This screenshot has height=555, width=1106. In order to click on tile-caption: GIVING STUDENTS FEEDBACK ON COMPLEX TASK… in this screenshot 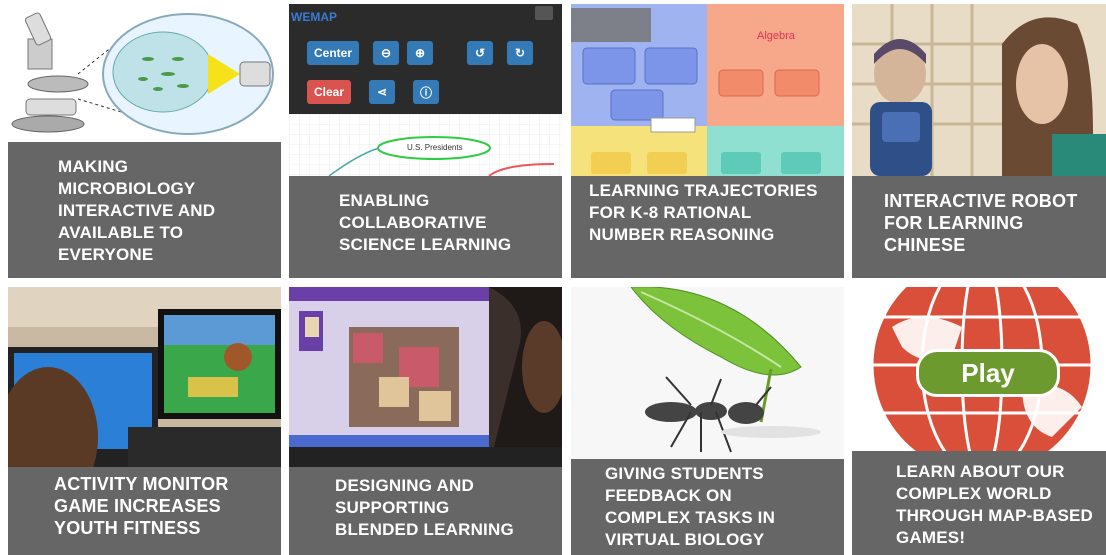, I will do `click(707, 507)`.